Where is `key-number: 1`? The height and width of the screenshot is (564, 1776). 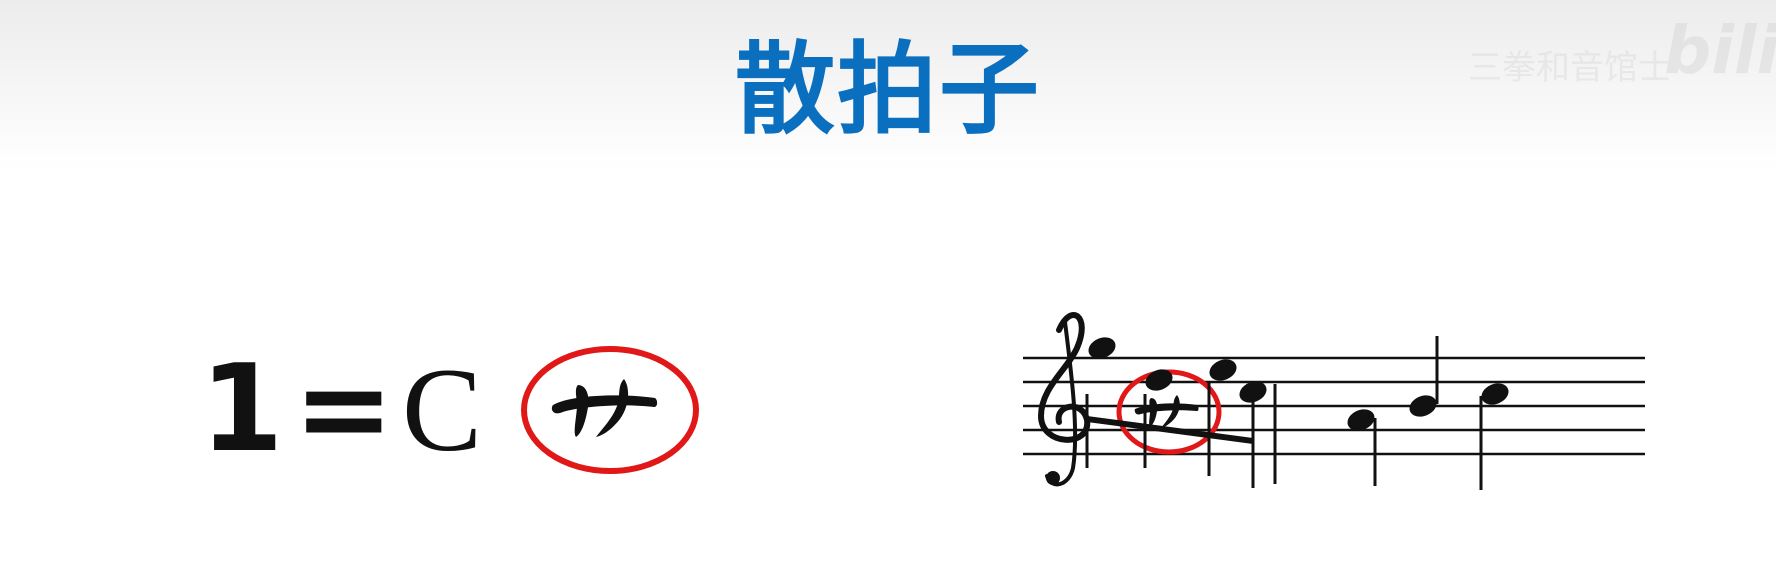
key-number: 1 is located at coordinates (242, 409).